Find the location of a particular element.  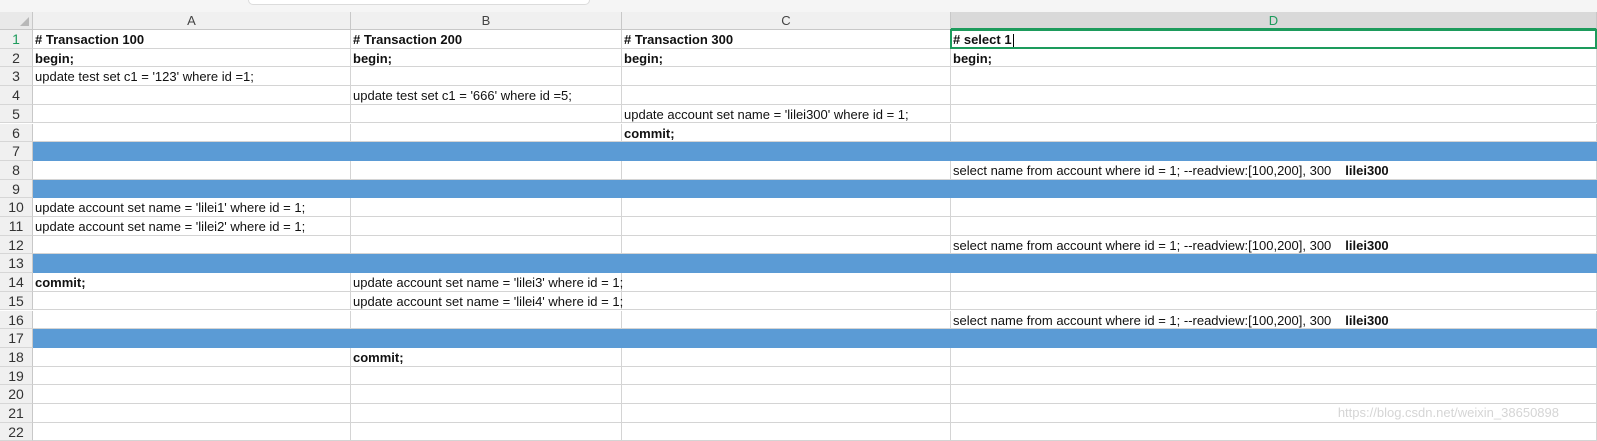

row-header: 22 is located at coordinates (16, 431).